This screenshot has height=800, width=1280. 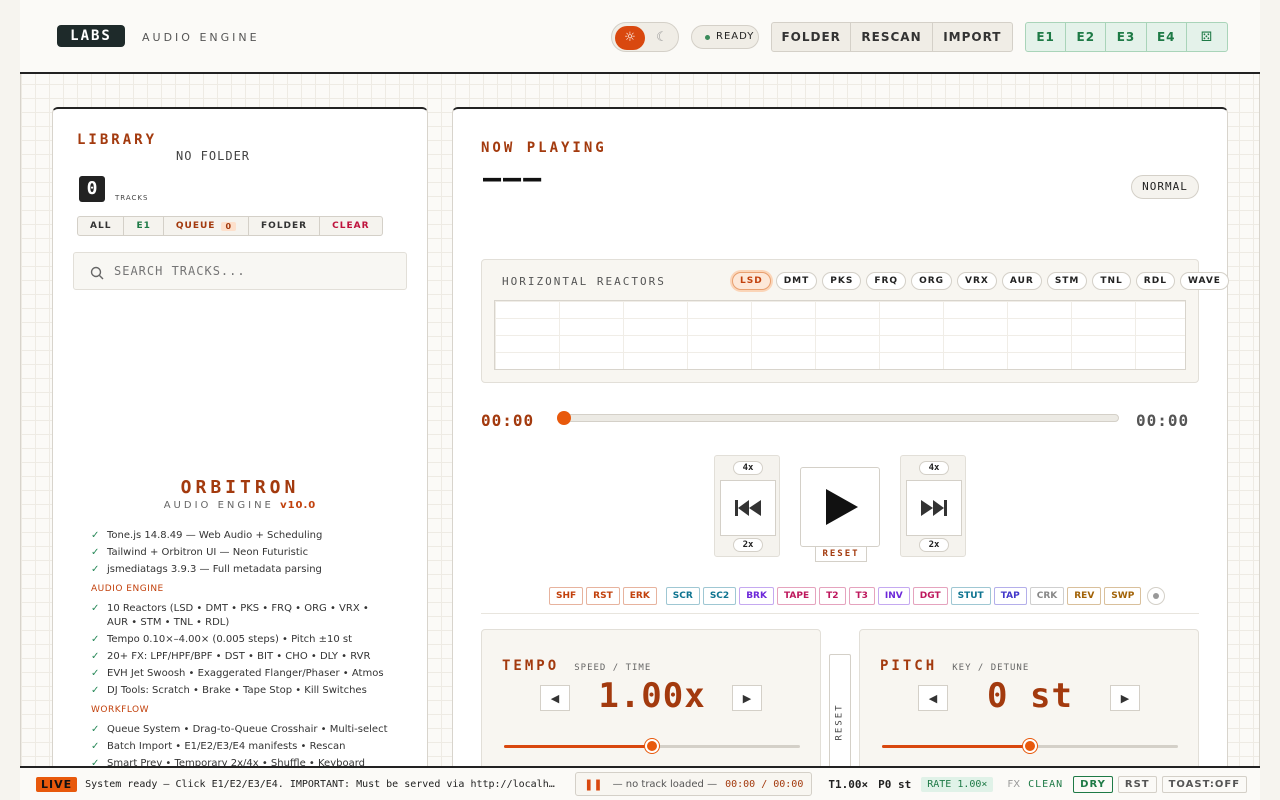 I want to click on reactor-lsd-button: LSD, so click(x=751, y=281).